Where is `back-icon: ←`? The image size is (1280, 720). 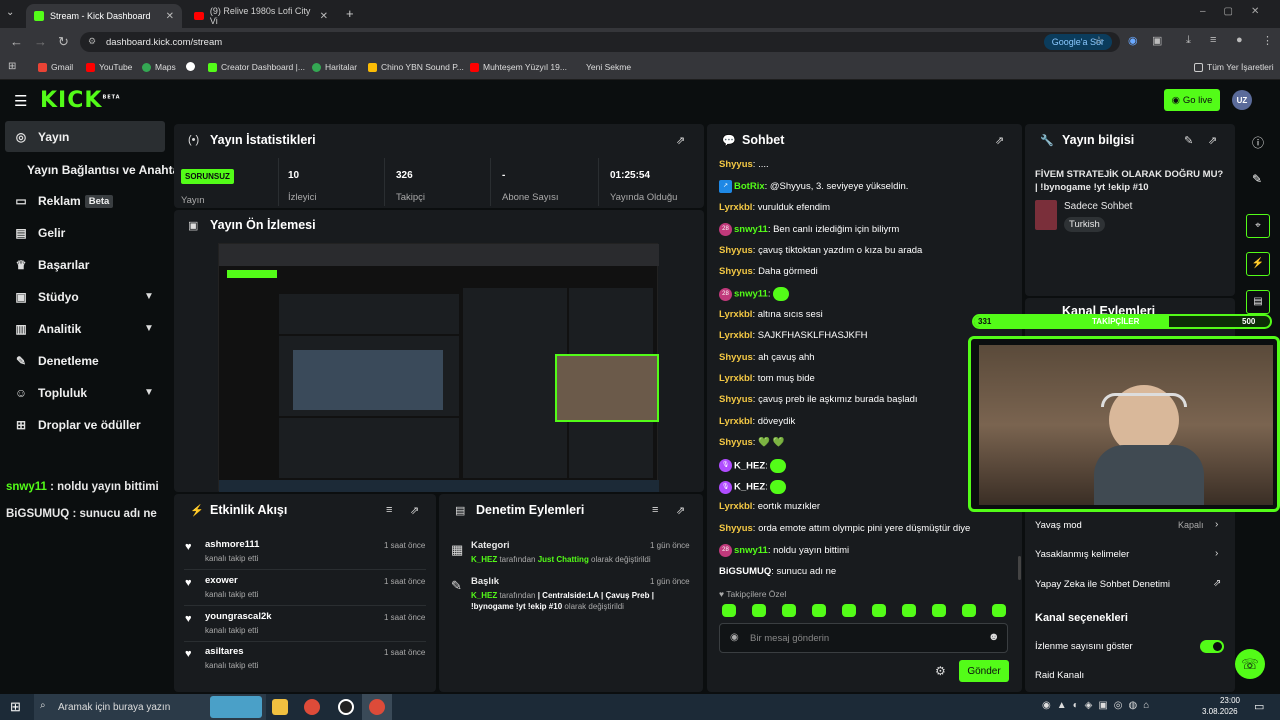
back-icon: ← is located at coordinates (16, 41).